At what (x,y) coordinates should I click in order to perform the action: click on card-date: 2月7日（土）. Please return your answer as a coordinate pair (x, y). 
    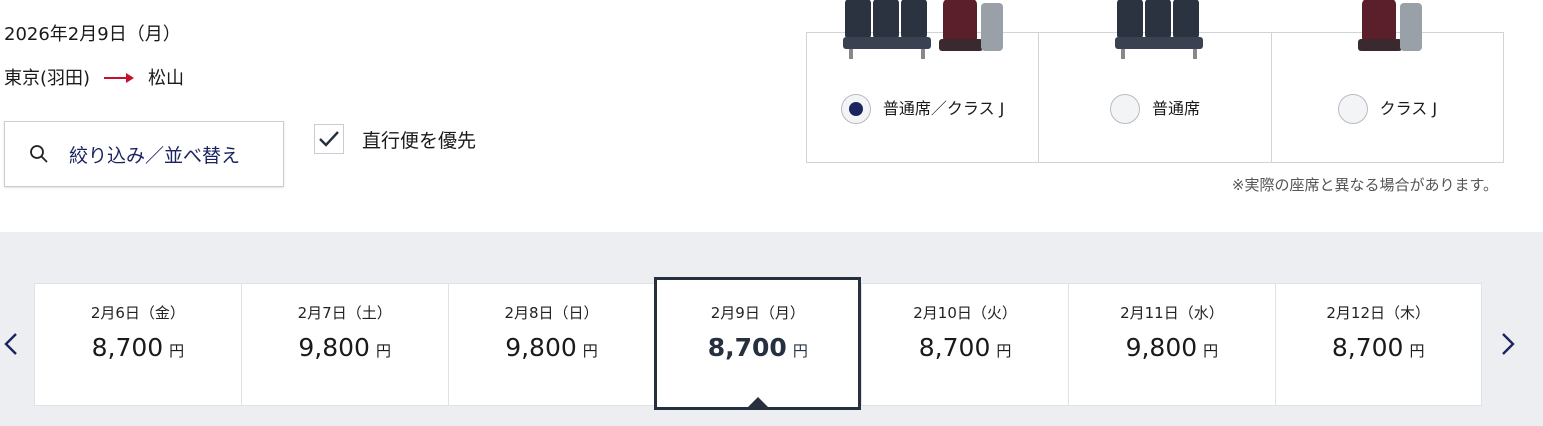
    Looking at the image, I should click on (344, 313).